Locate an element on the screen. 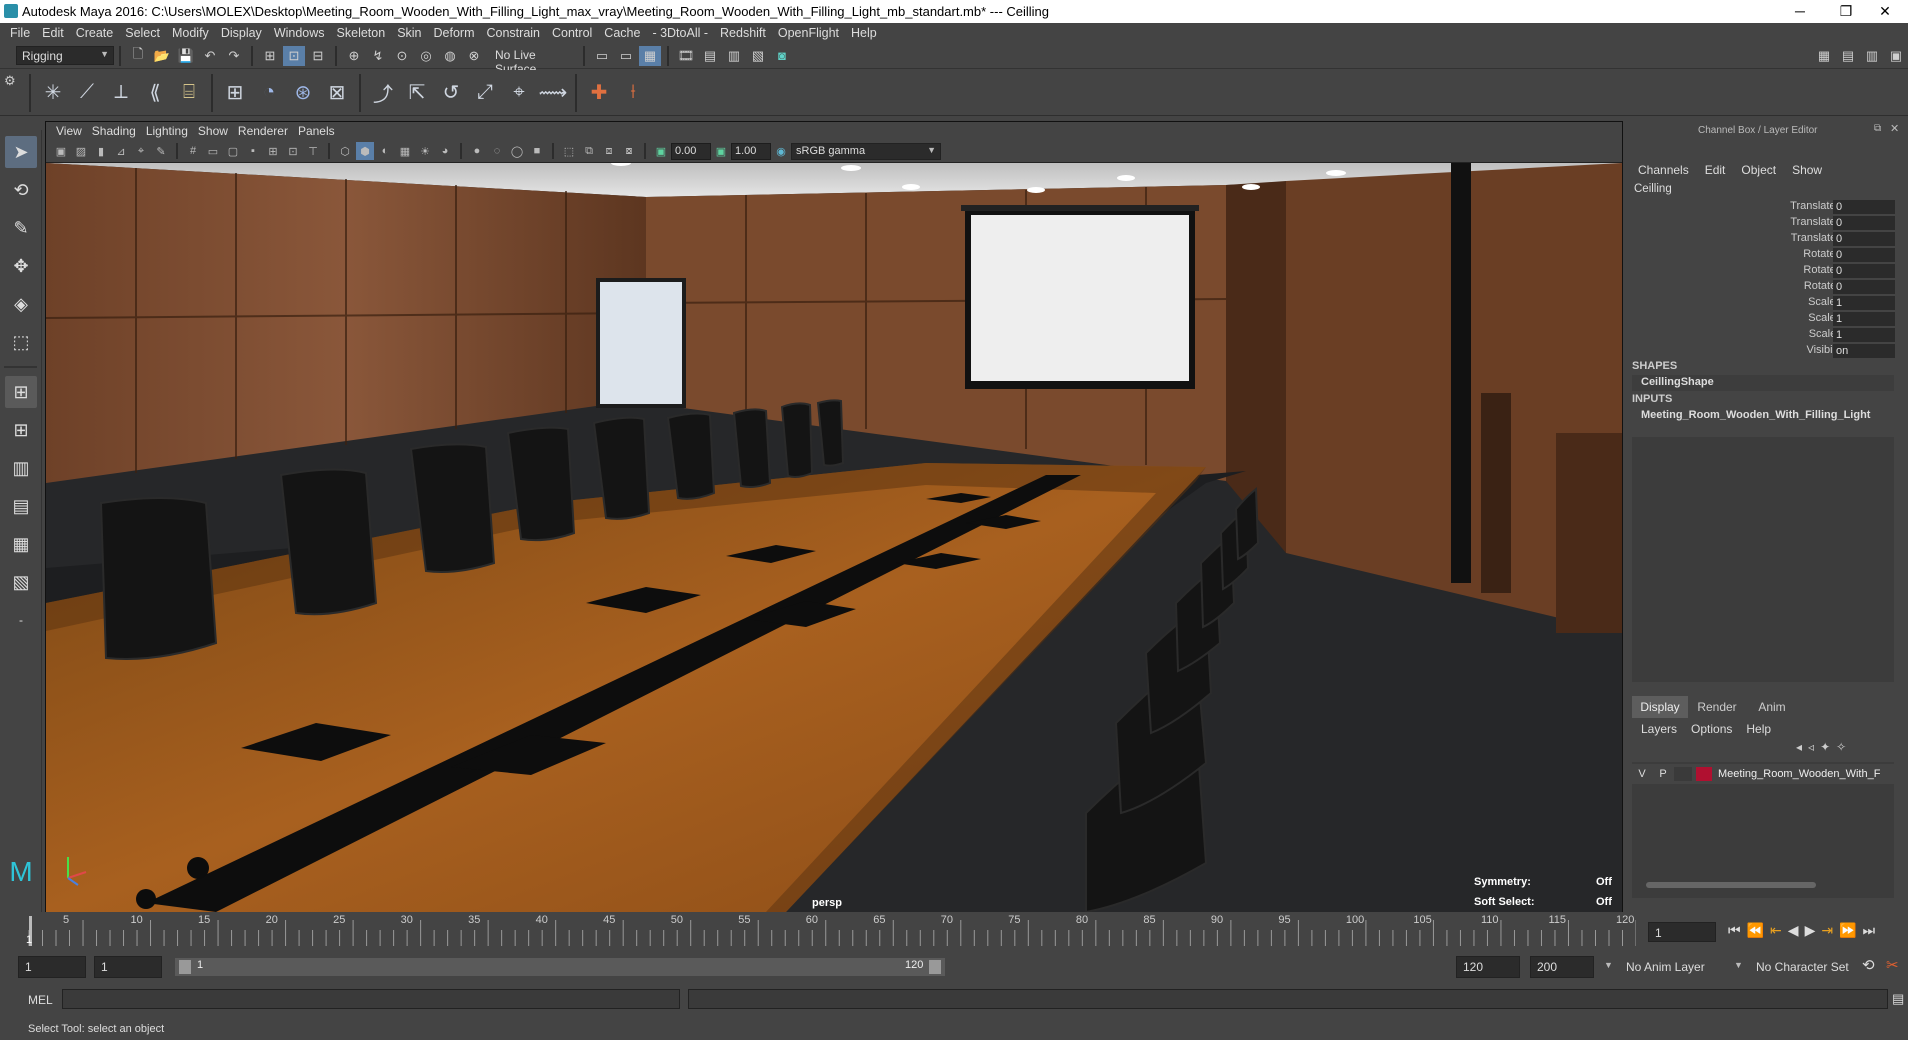 The image size is (1908, 1040). animation-end-field: 200 is located at coordinates (1562, 967).